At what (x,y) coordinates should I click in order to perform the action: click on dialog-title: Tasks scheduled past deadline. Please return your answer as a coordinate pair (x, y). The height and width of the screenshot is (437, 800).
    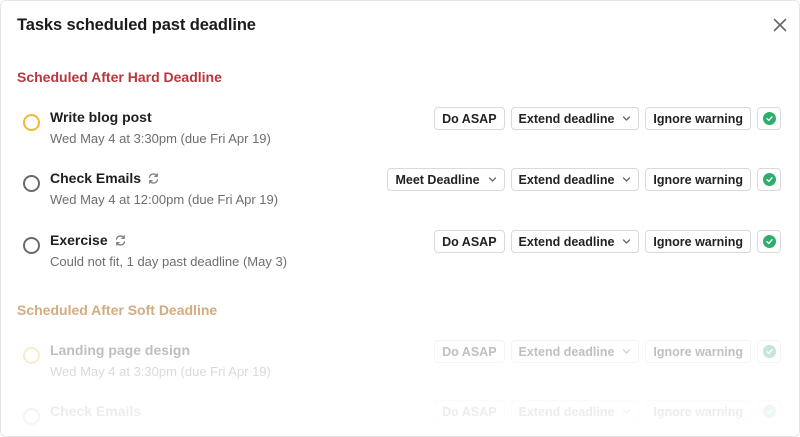
    Looking at the image, I should click on (136, 25).